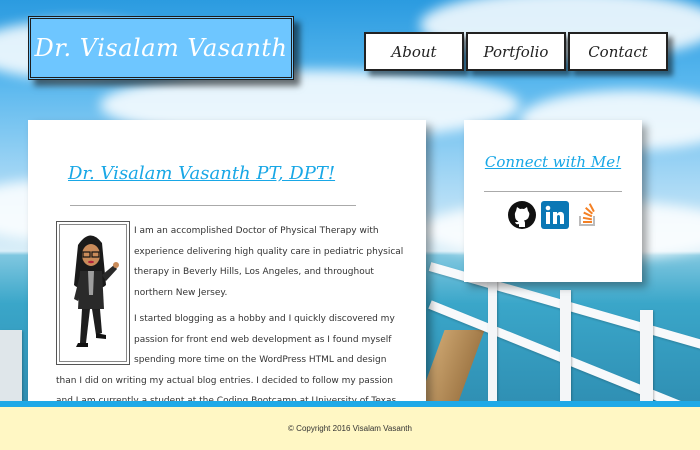 This screenshot has width=700, height=450. Describe the element at coordinates (522, 215) in the screenshot. I see `github-icon` at that location.